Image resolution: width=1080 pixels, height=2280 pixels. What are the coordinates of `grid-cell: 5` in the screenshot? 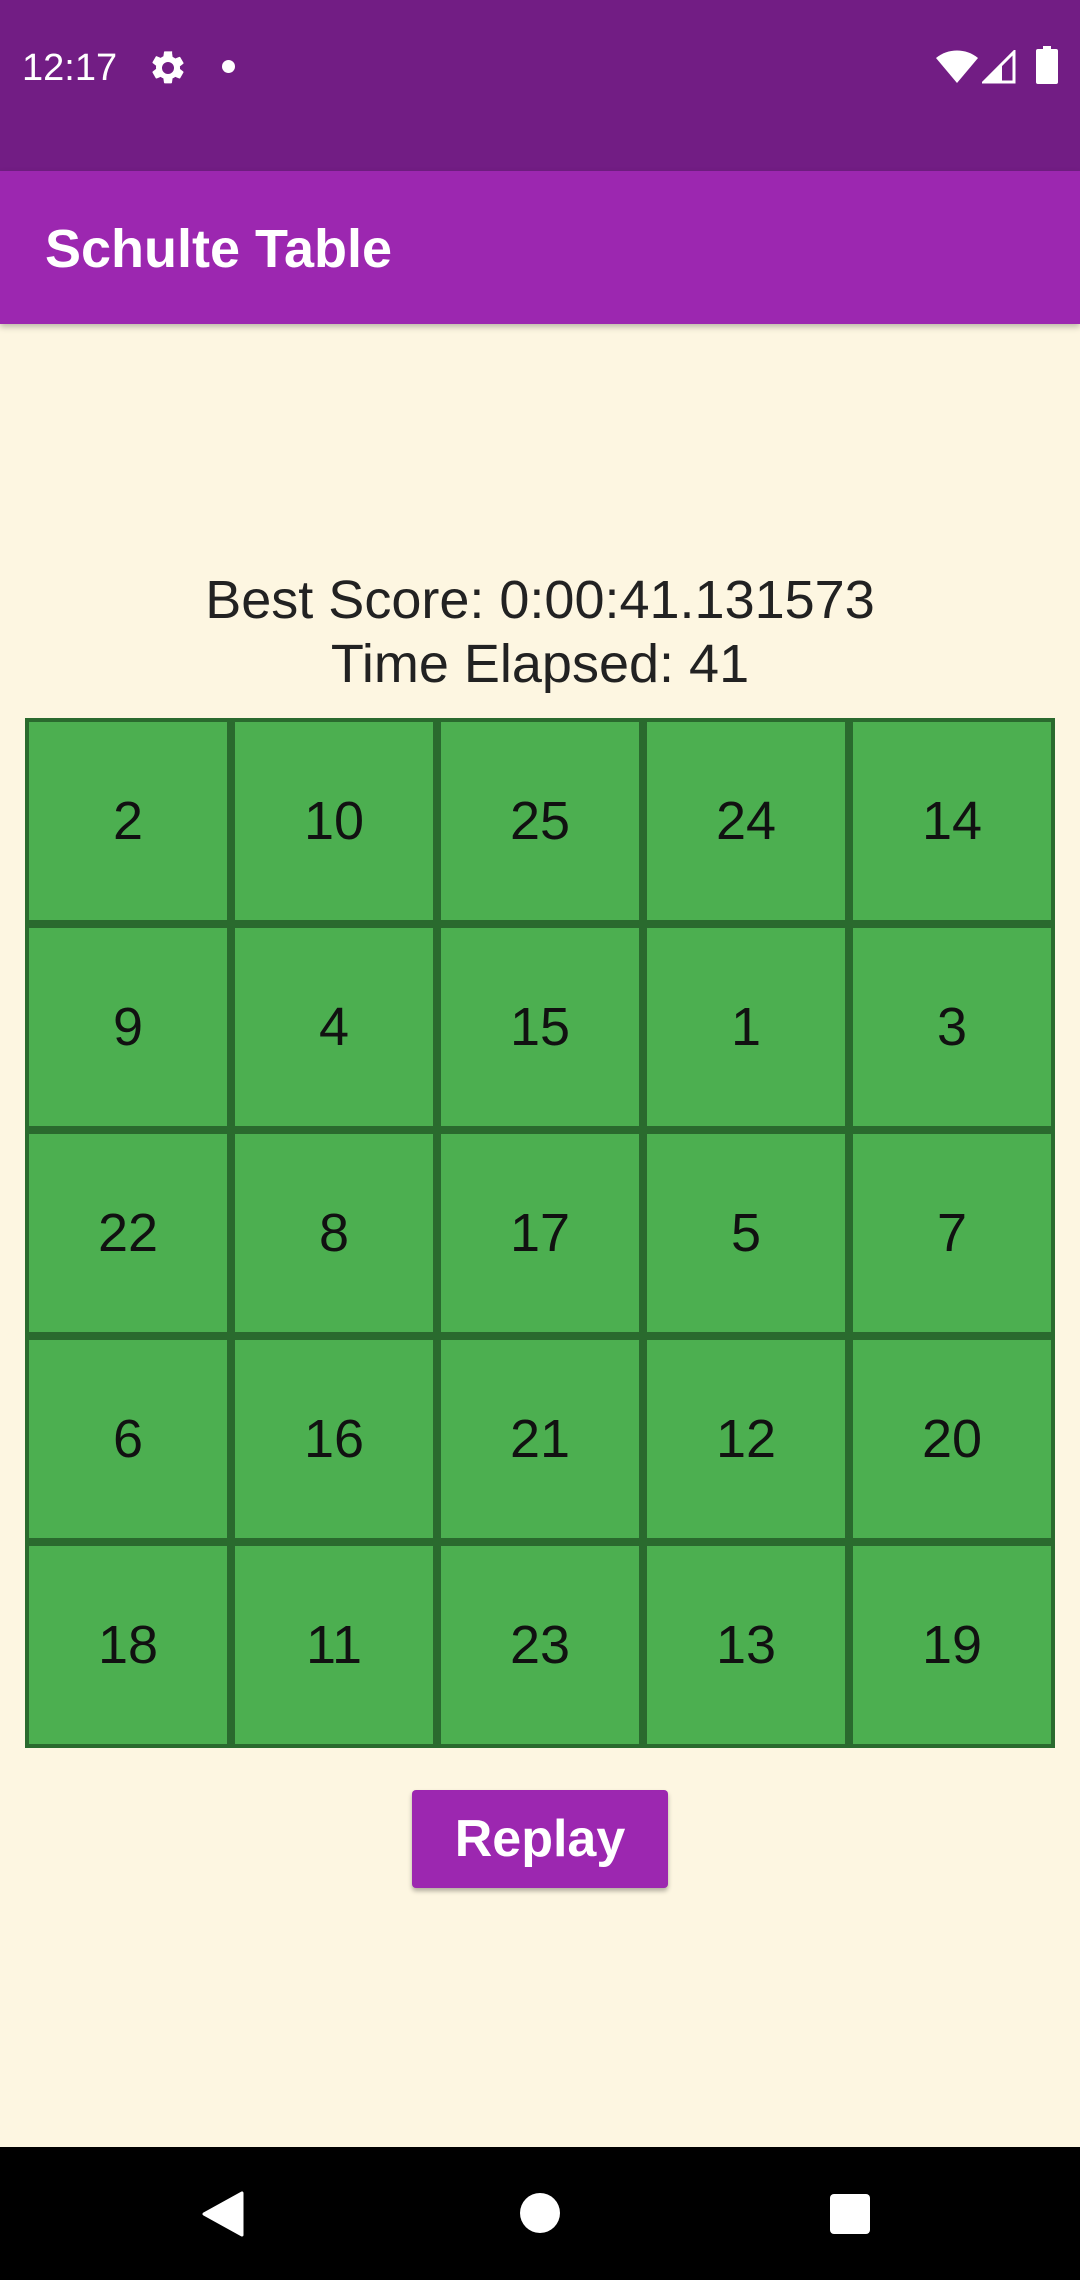 It's located at (746, 1233).